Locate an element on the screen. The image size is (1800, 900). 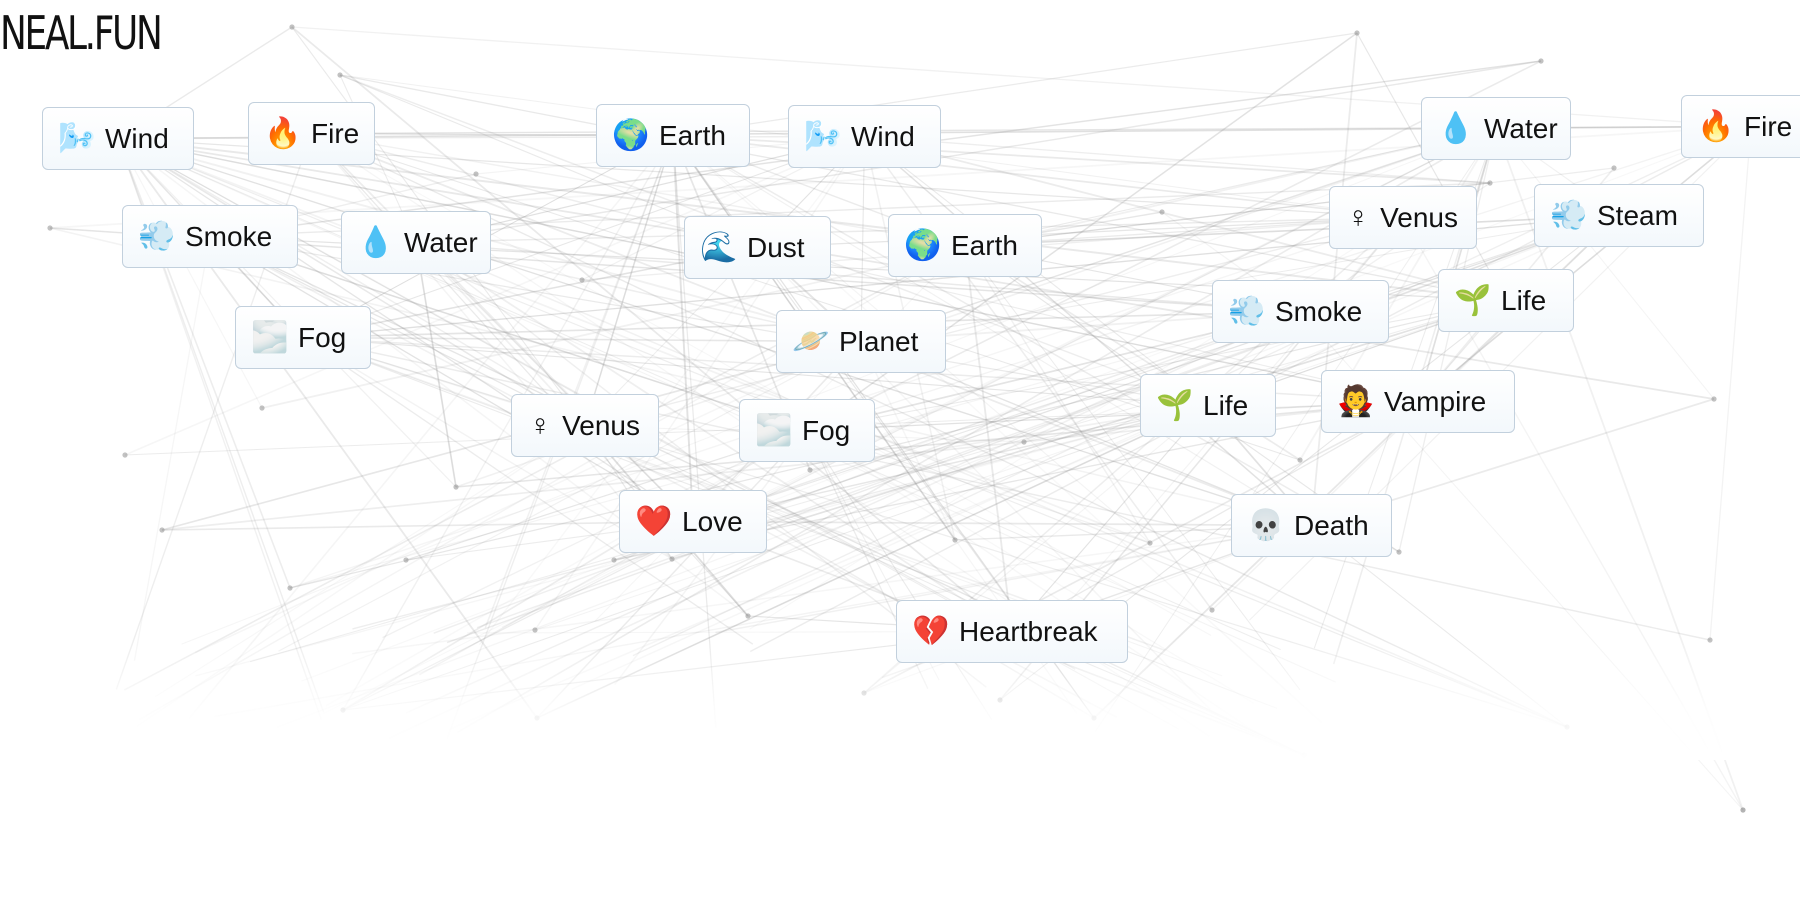
element-tile-dust: 🌊 Dust is located at coordinates (757, 247).